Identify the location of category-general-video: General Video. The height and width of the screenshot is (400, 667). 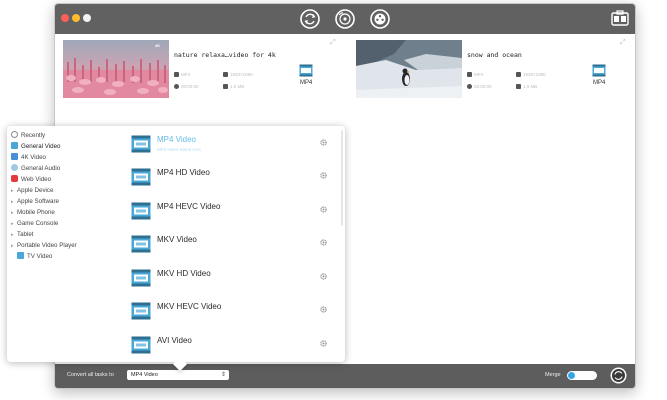
(35, 147).